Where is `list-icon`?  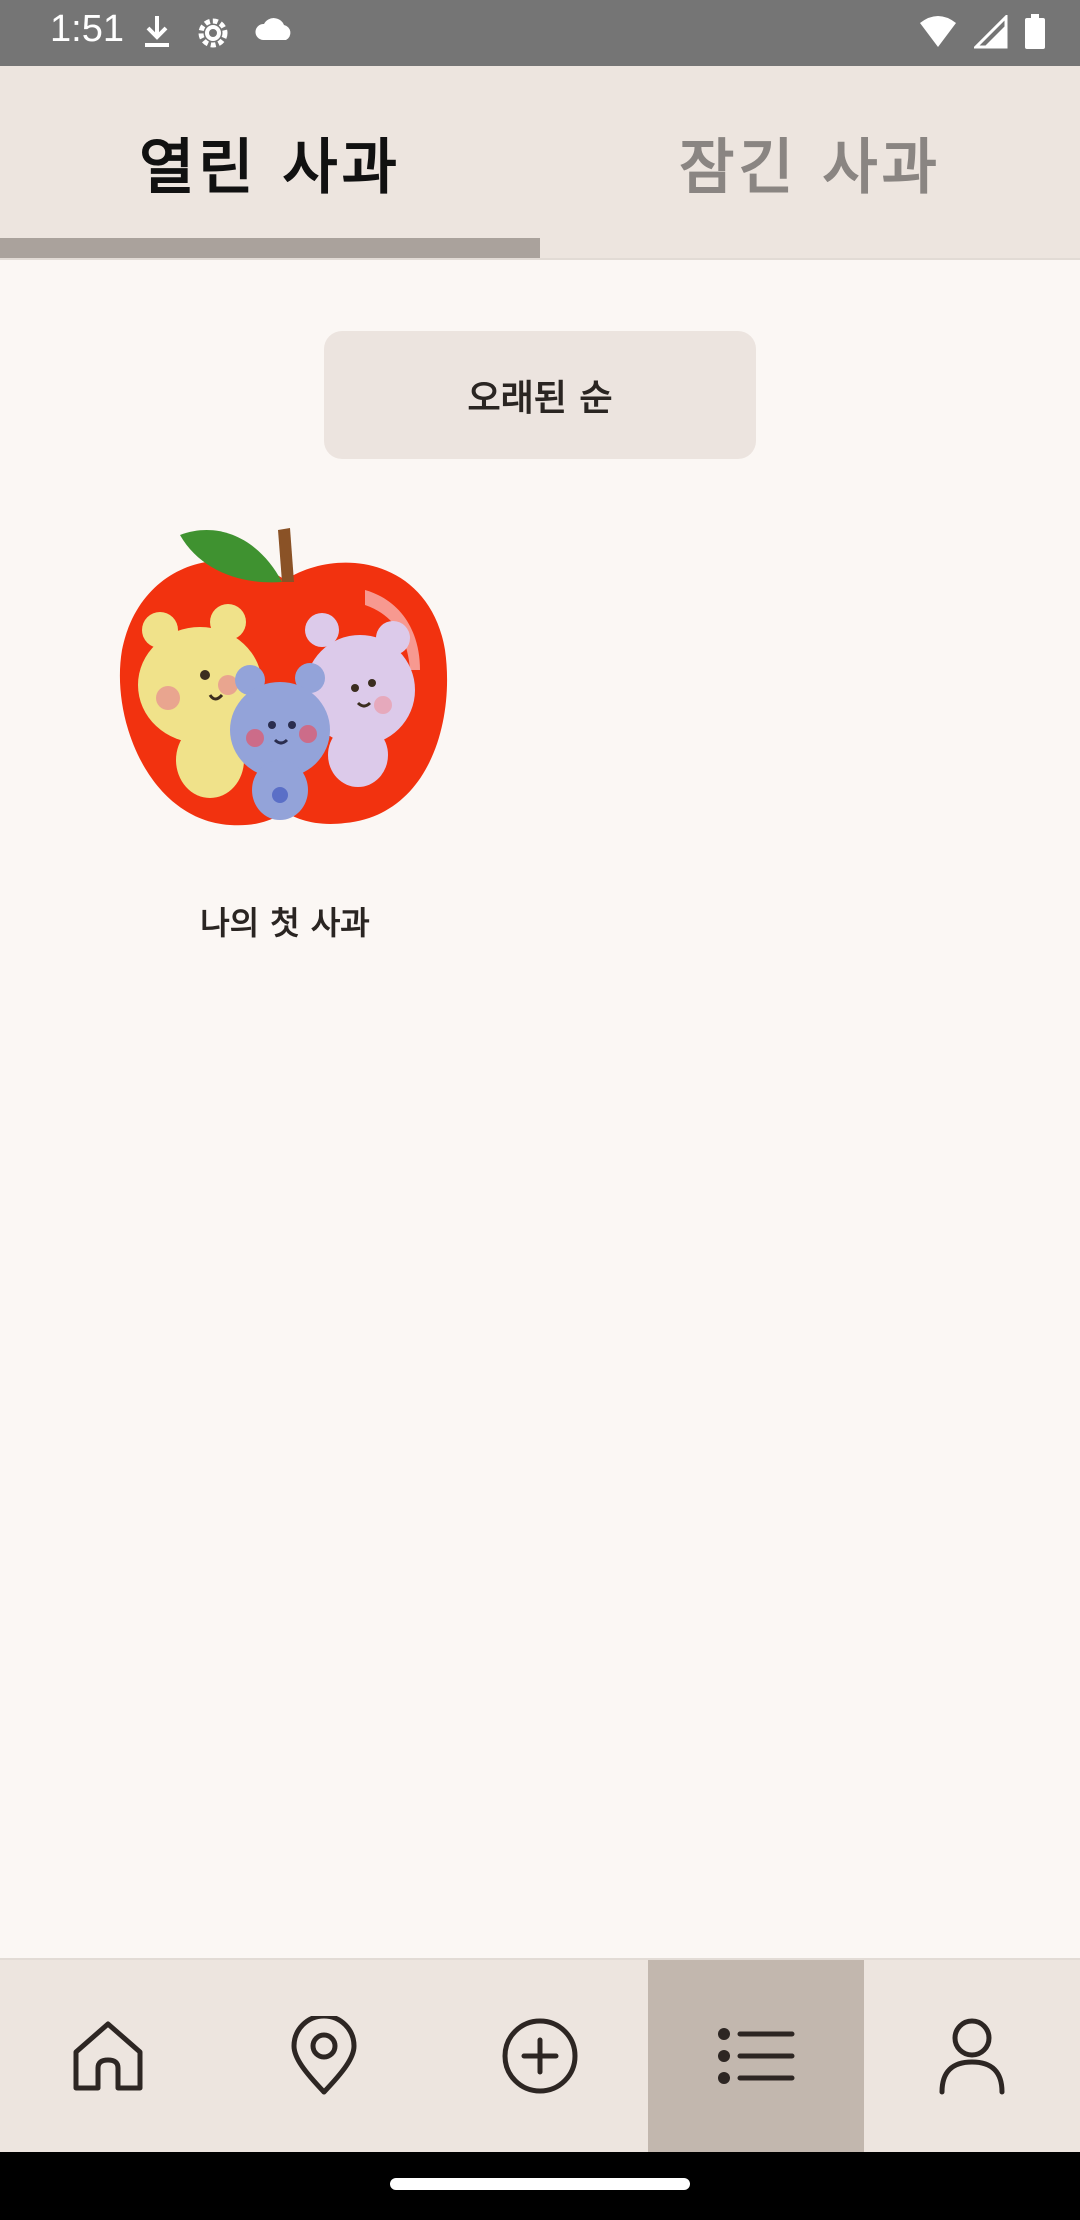 list-icon is located at coordinates (756, 2056).